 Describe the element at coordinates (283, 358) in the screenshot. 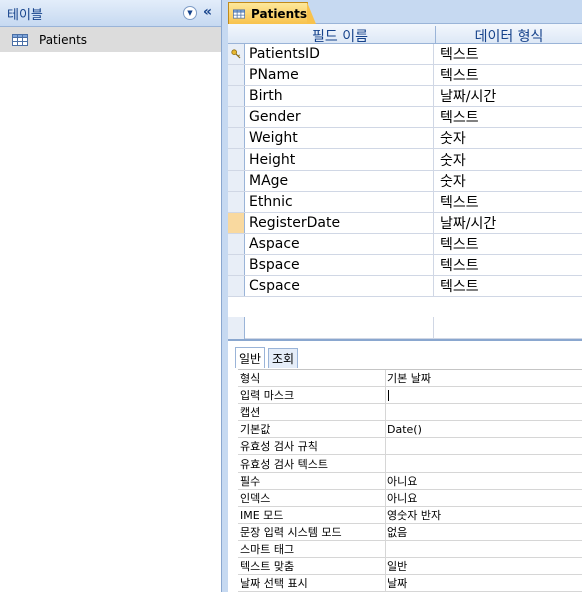

I see `tab-lookup: 조회` at that location.